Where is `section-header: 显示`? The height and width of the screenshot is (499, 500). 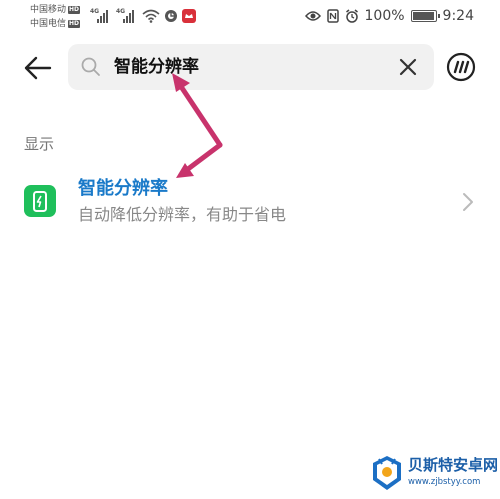 section-header: 显示 is located at coordinates (39, 144).